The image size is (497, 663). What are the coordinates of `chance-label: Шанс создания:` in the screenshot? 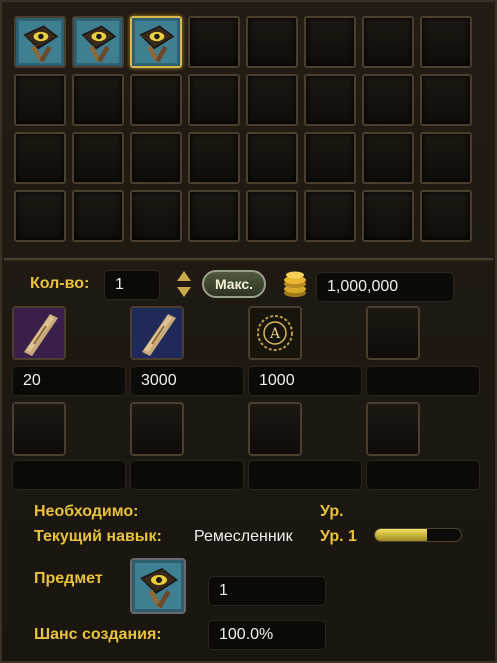 It's located at (98, 634).